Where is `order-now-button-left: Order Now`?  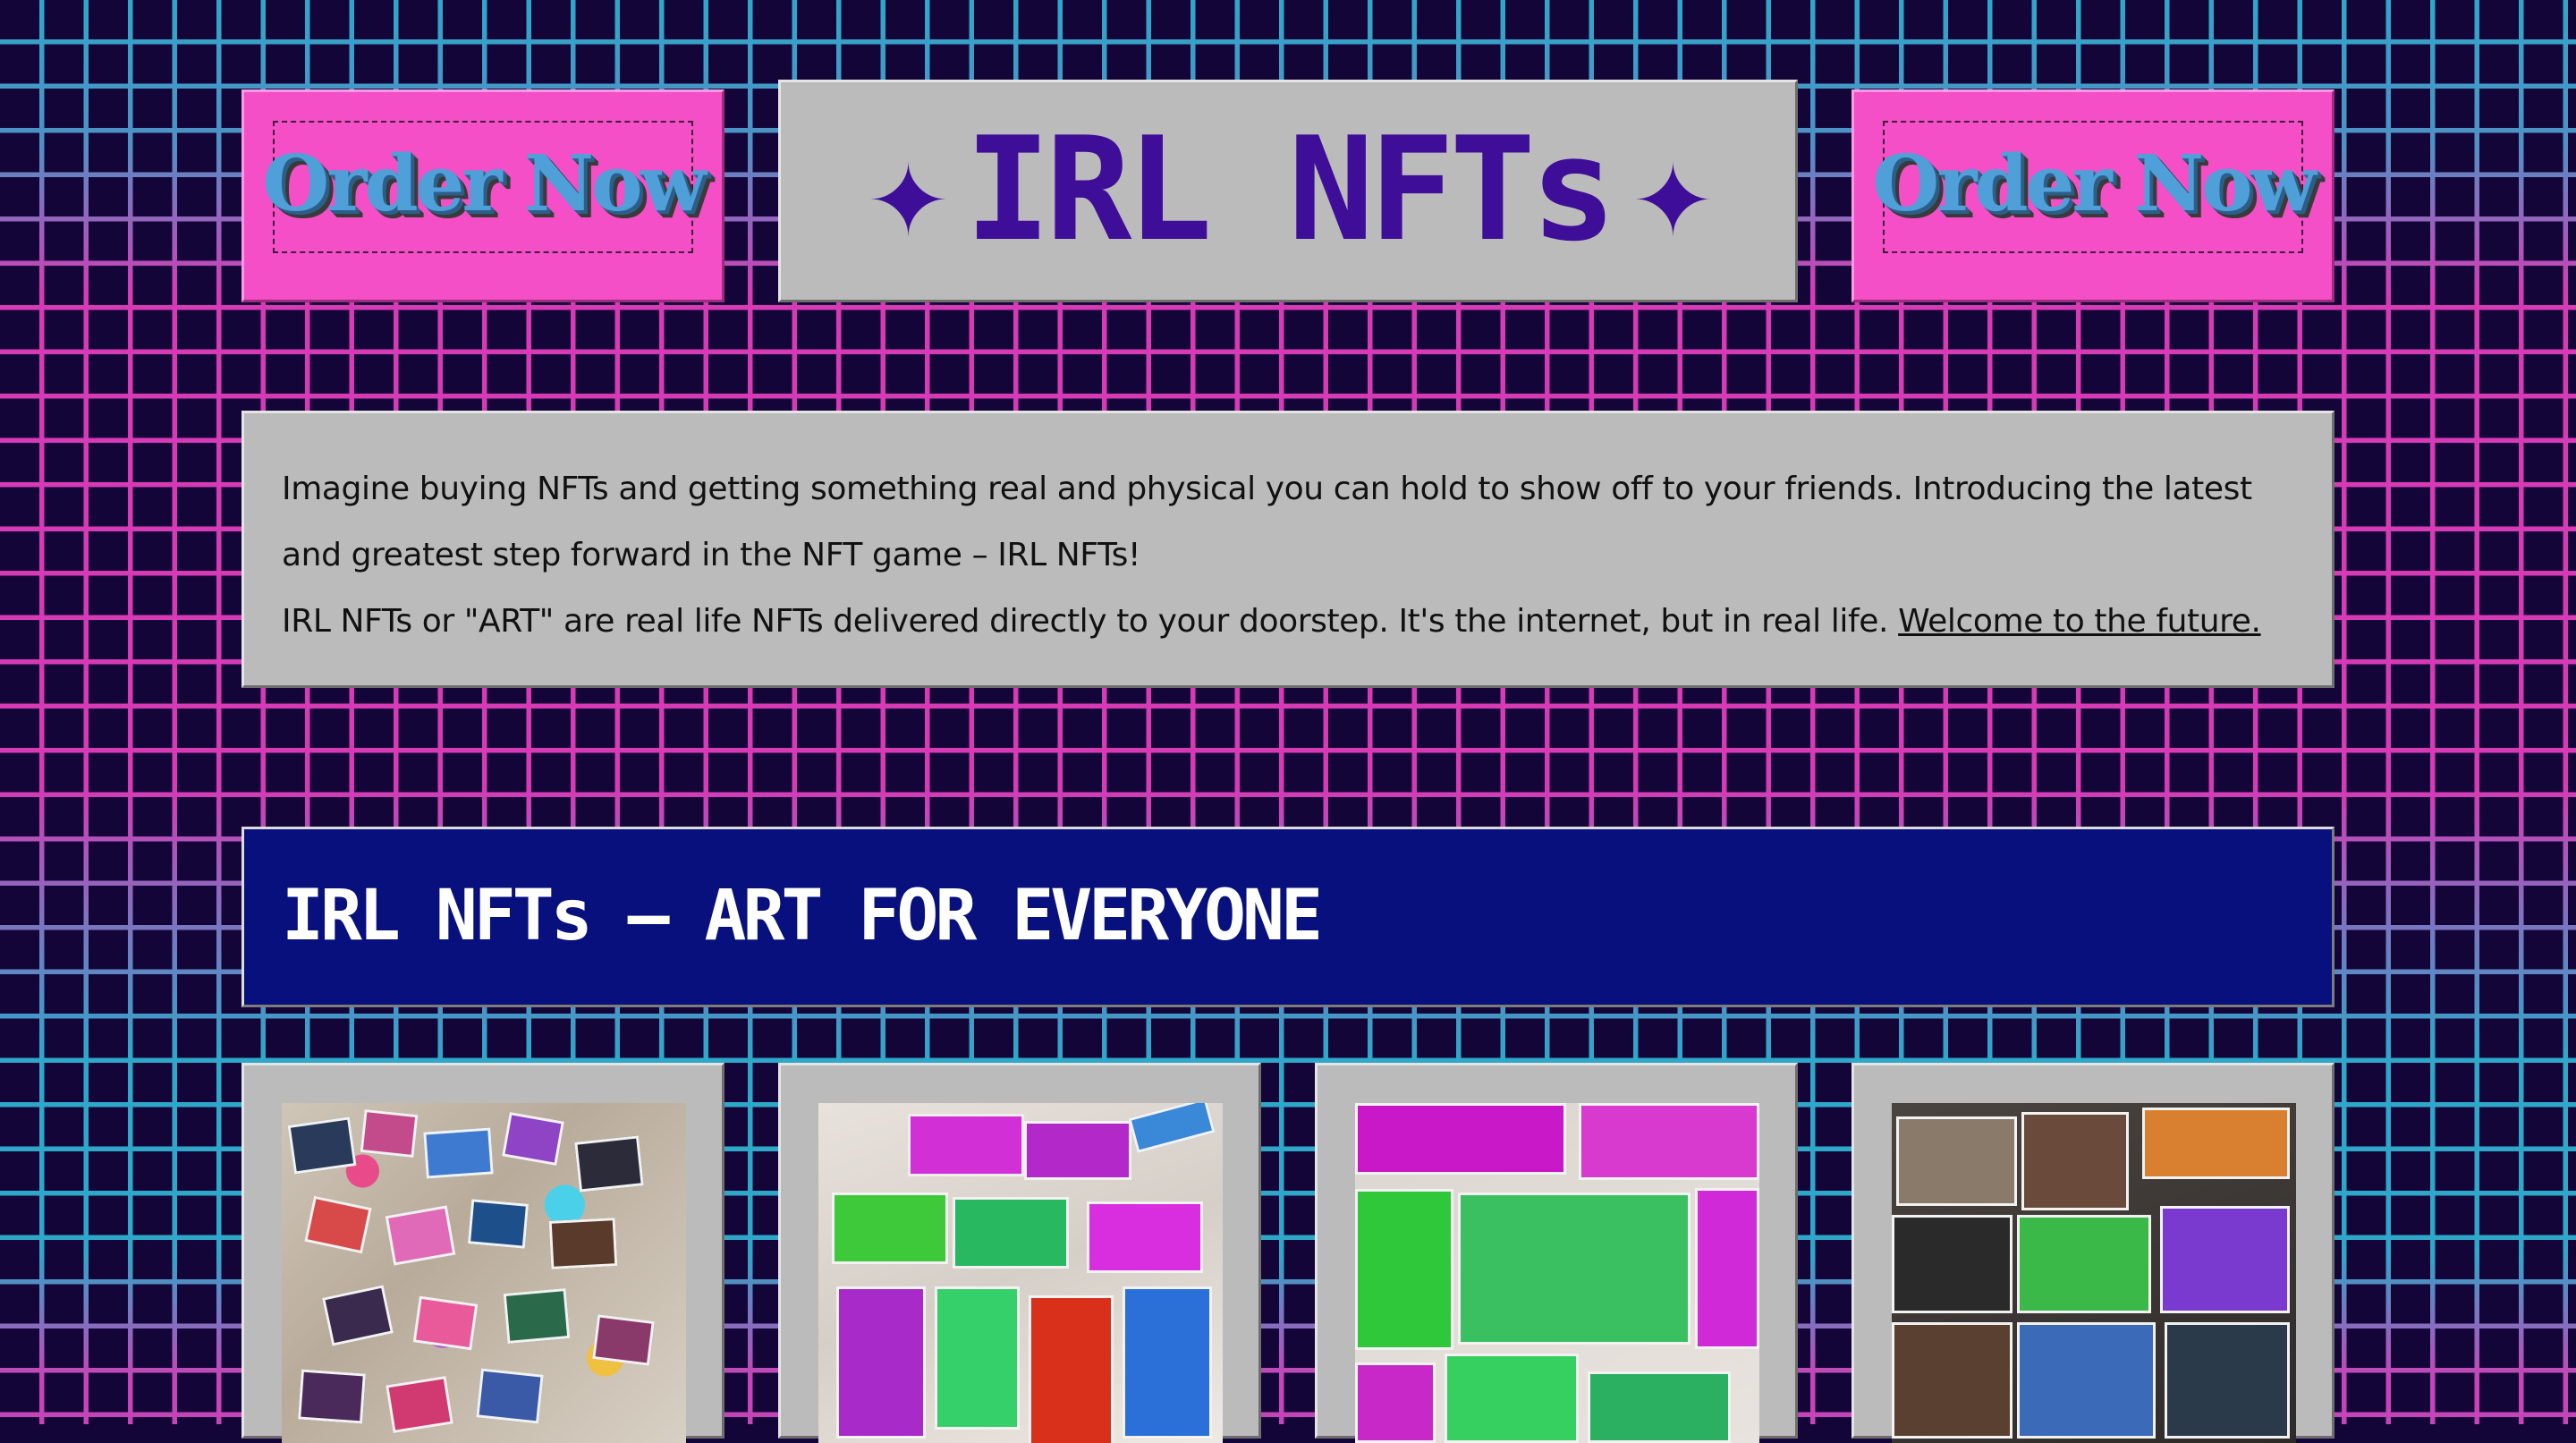
order-now-button-left: Order Now is located at coordinates (483, 196).